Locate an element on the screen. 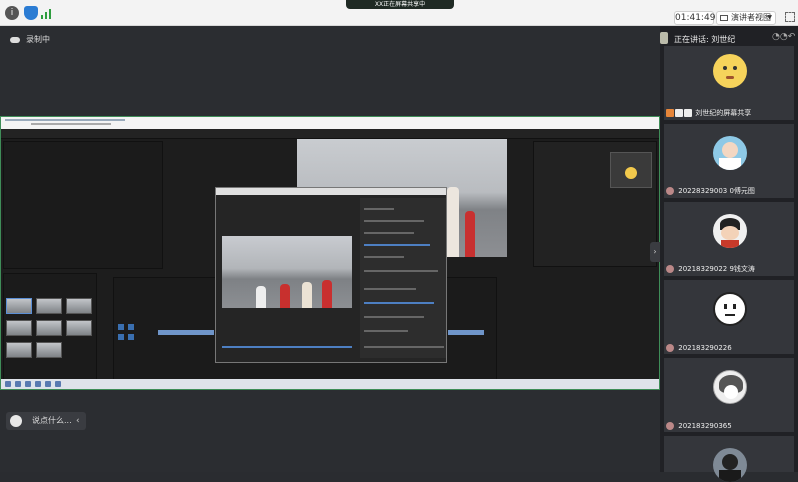  shared-effects-panel is located at coordinates (595, 204).